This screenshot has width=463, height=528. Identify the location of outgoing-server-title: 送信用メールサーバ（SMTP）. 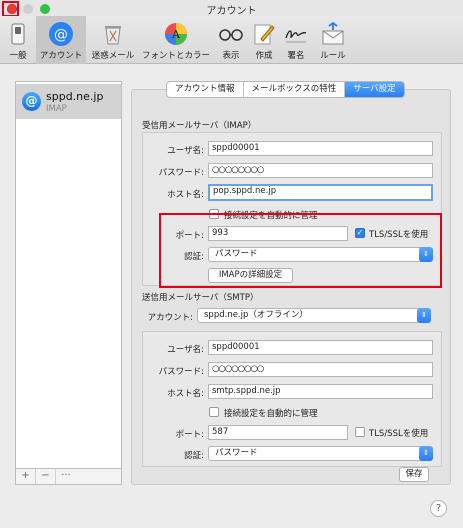
(200, 298).